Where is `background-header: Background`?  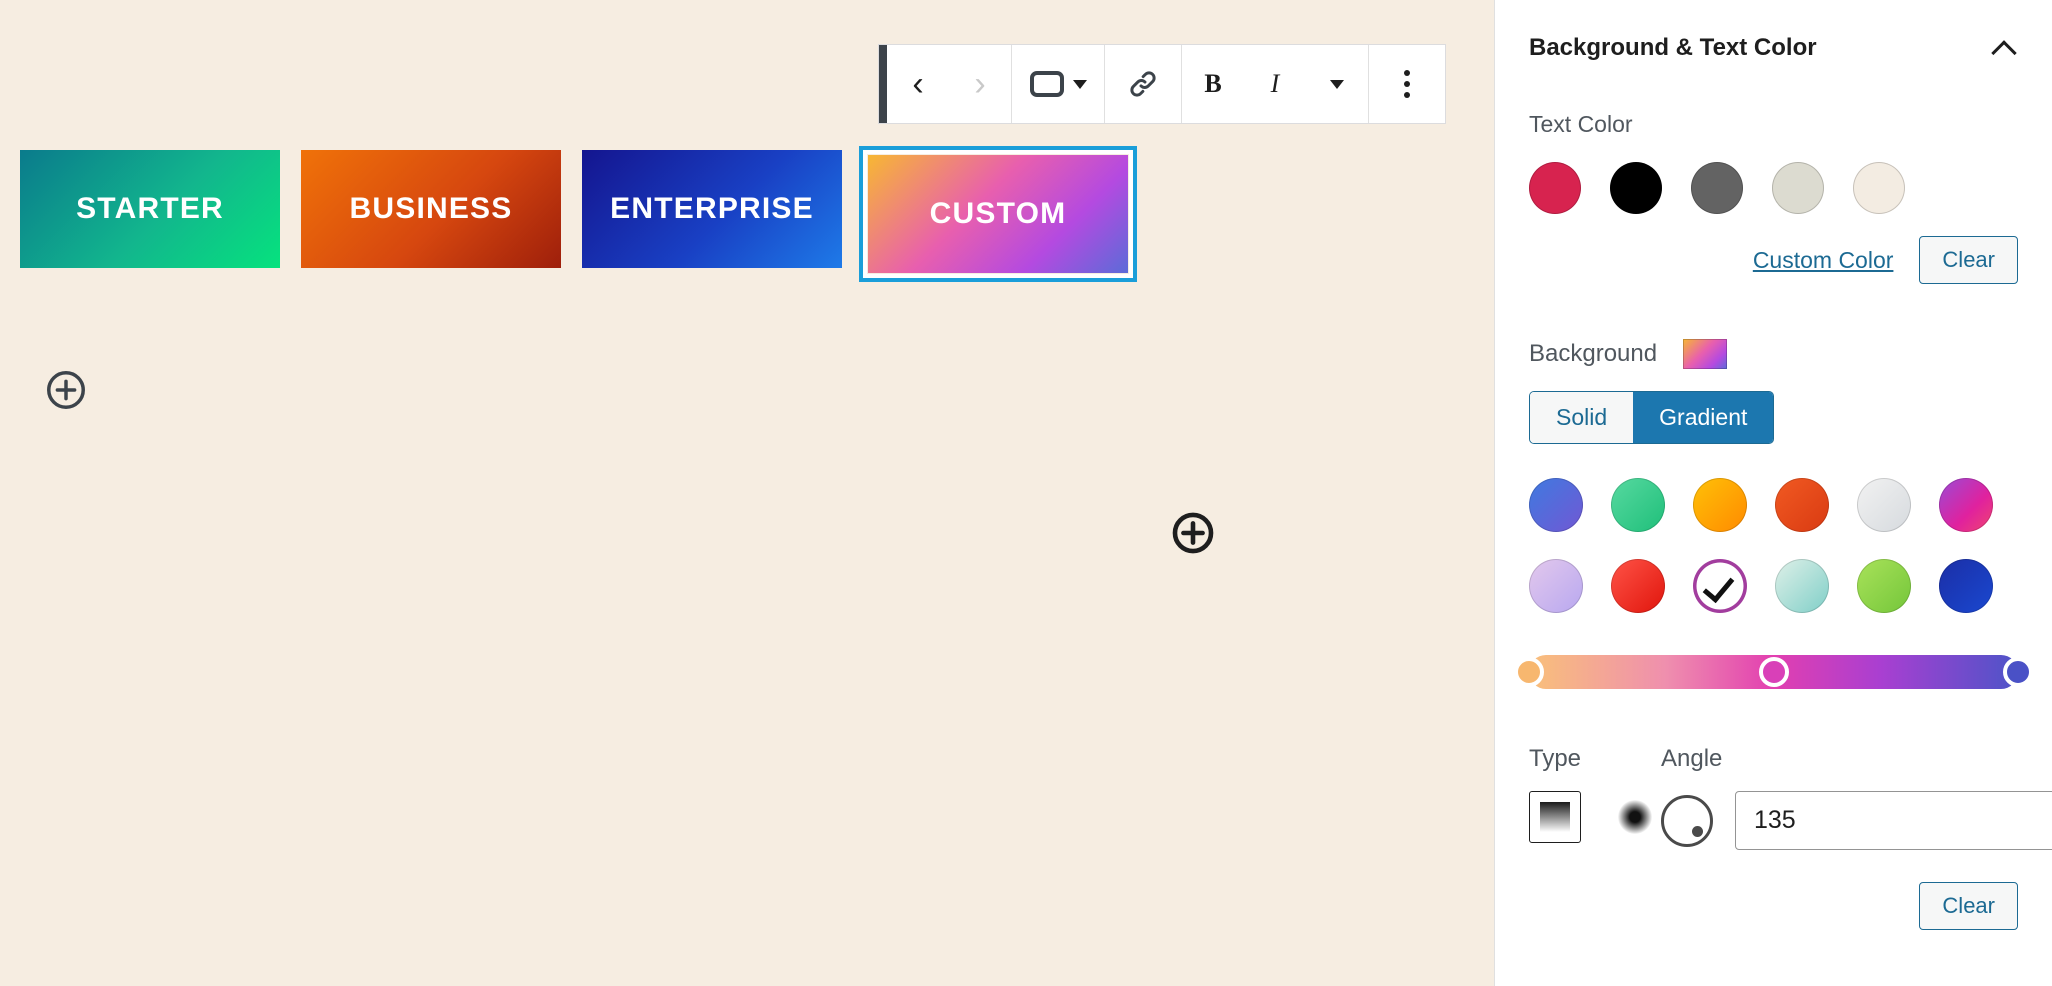
background-header: Background is located at coordinates (1773, 354).